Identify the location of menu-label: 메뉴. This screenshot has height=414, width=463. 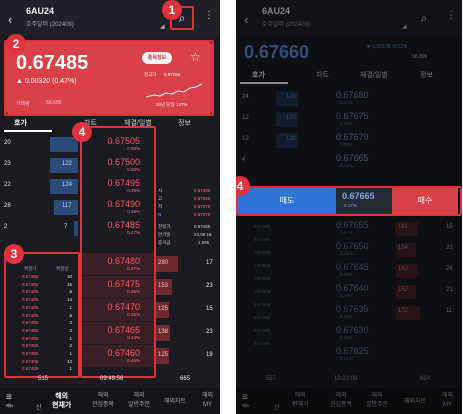
(10, 405).